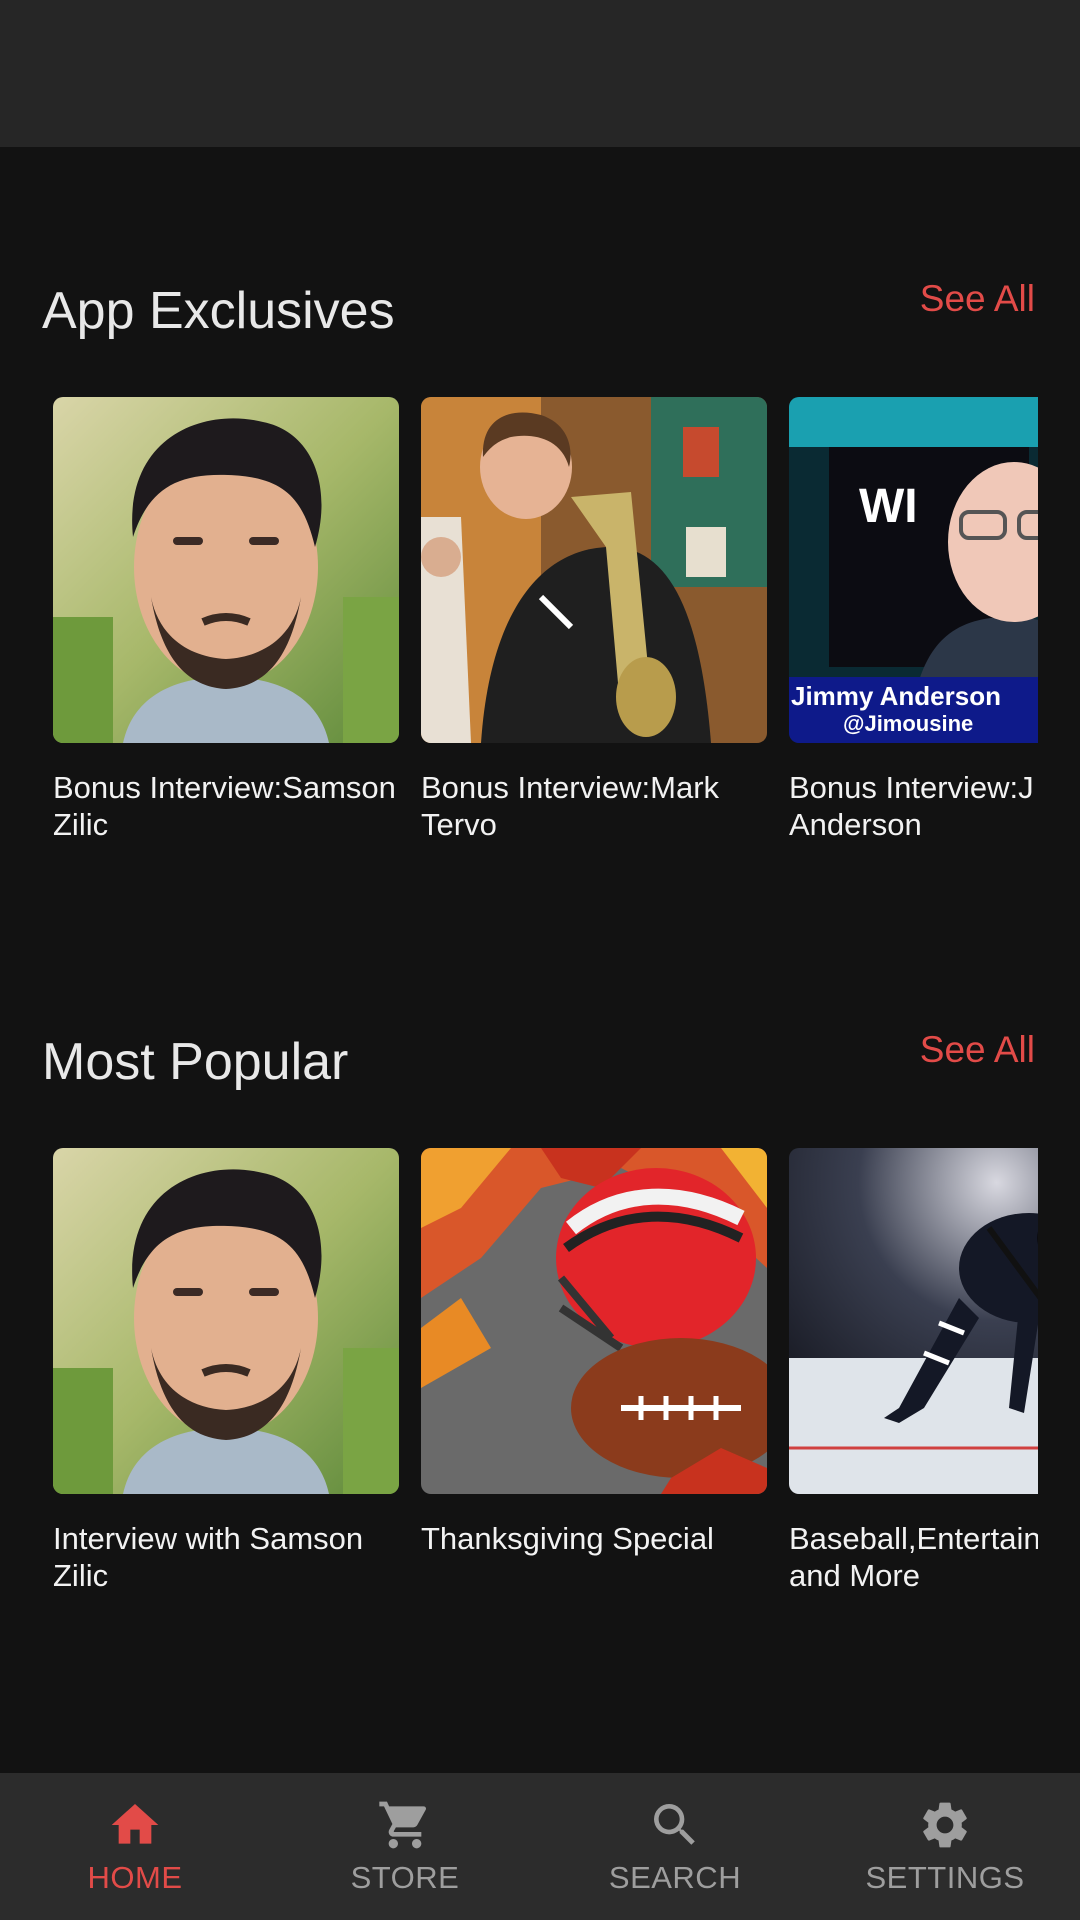 The height and width of the screenshot is (1920, 1080). I want to click on nav-settings-label: SETTINGS, so click(945, 1877).